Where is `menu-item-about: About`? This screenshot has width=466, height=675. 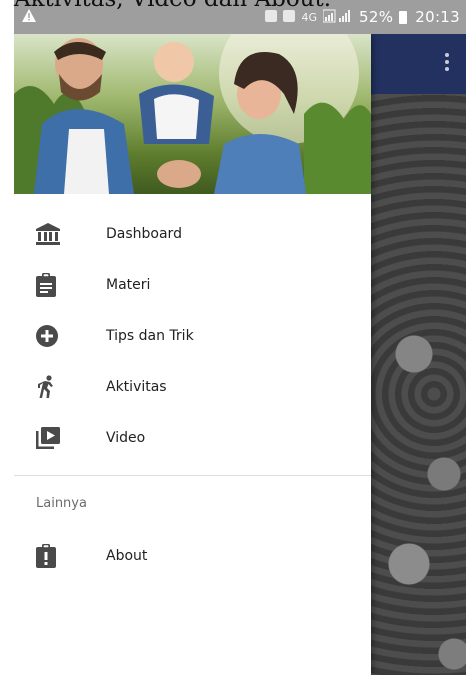 menu-item-about: About is located at coordinates (192, 555).